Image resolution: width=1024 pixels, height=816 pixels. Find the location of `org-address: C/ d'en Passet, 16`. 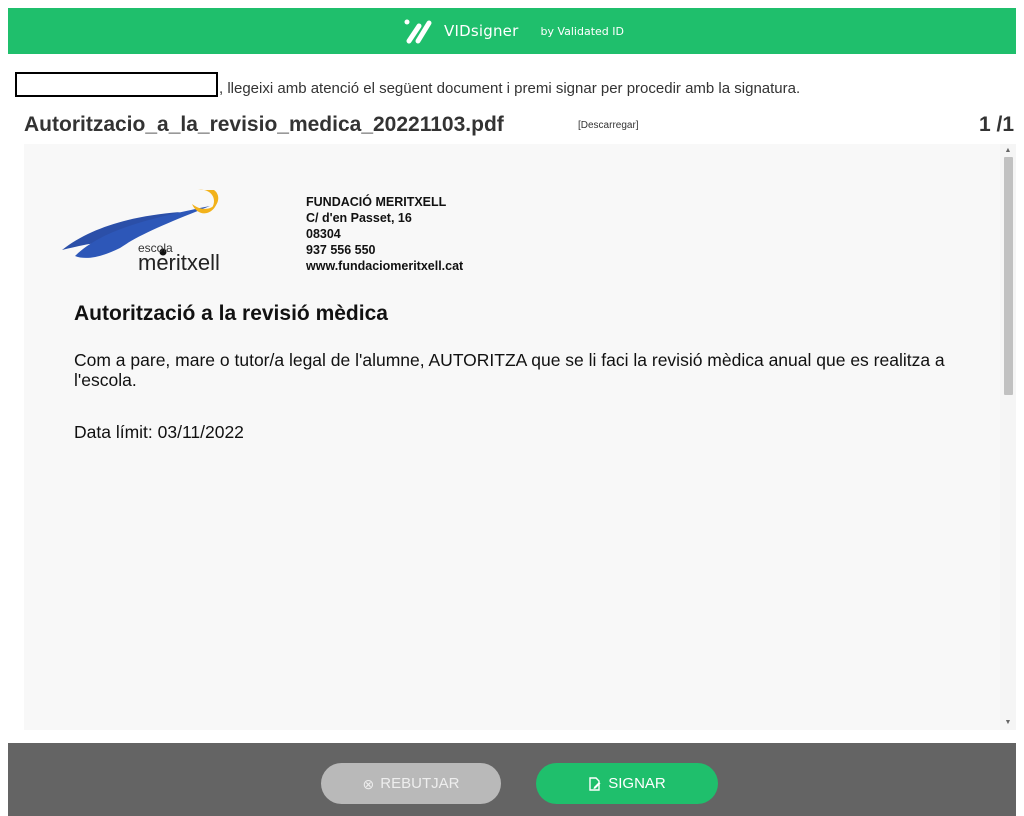

org-address: C/ d'en Passet, 16 is located at coordinates (359, 218).